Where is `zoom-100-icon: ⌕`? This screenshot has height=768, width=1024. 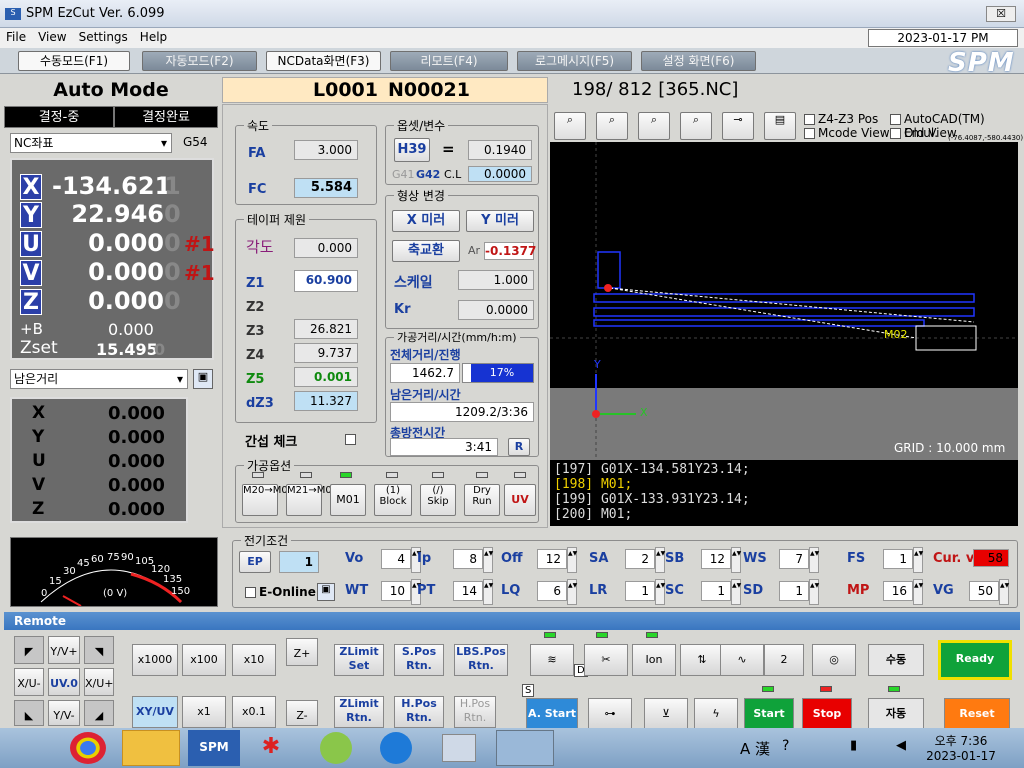
zoom-100-icon: ⌕ is located at coordinates (612, 126).